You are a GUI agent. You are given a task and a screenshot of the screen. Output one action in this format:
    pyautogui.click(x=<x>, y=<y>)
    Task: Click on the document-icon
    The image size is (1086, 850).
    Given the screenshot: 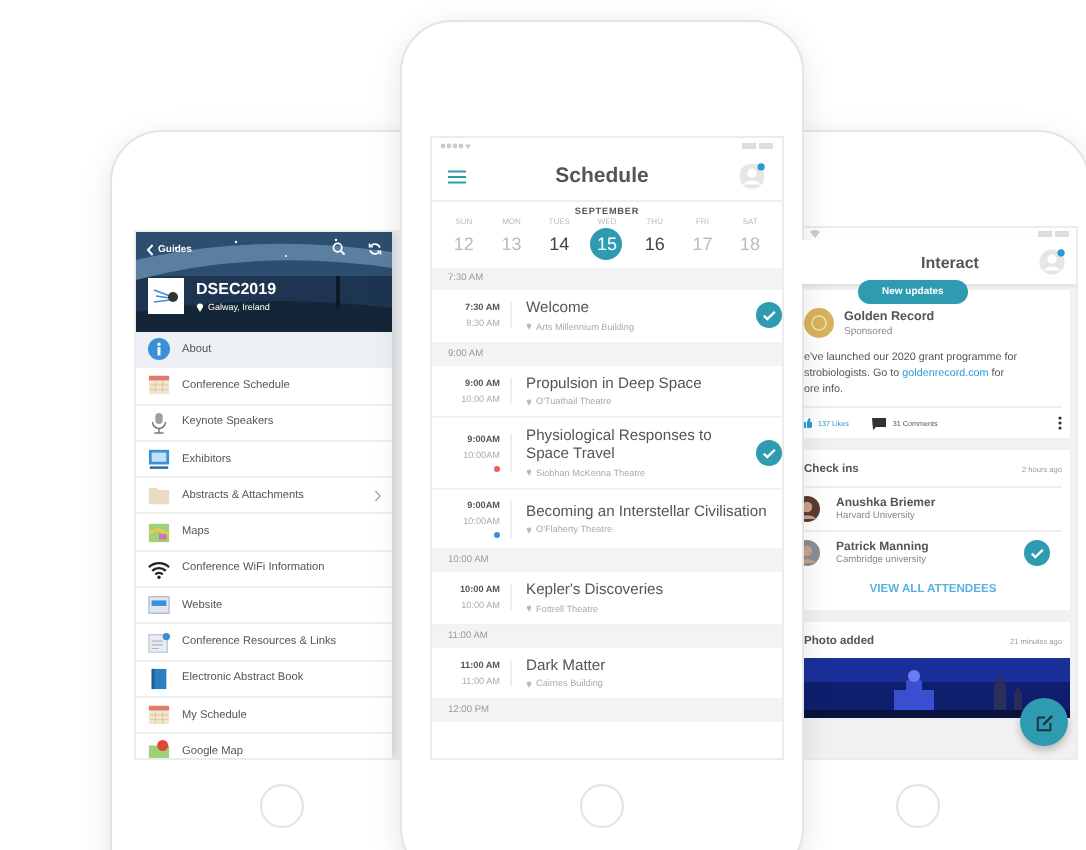 What is the action you would take?
    pyautogui.click(x=159, y=642)
    